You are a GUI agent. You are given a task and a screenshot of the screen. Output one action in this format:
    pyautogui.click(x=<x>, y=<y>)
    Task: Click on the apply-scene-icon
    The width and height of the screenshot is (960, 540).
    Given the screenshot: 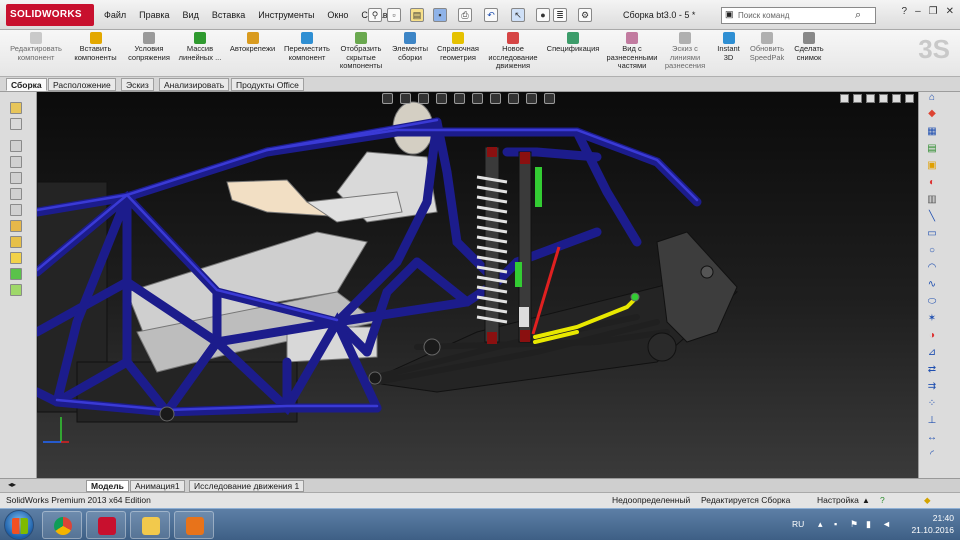 What is the action you would take?
    pyautogui.click(x=531, y=98)
    